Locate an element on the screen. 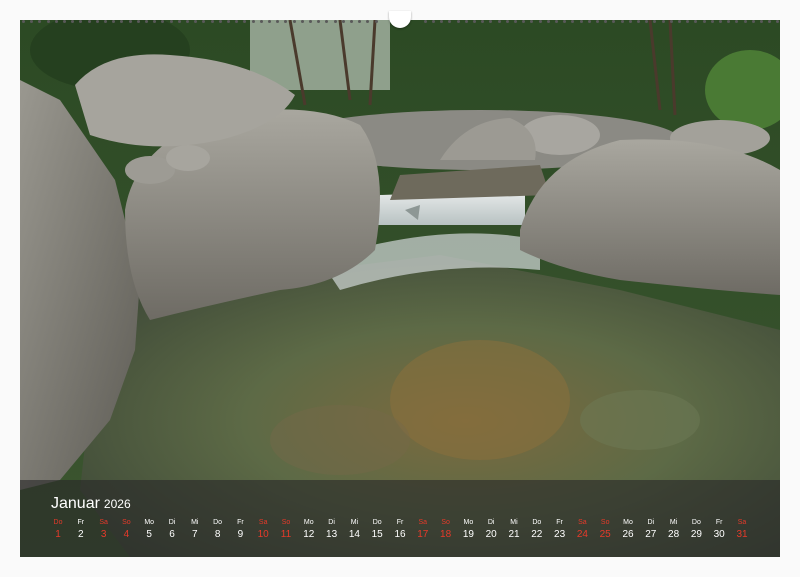  day-number: 8 is located at coordinates (217, 534).